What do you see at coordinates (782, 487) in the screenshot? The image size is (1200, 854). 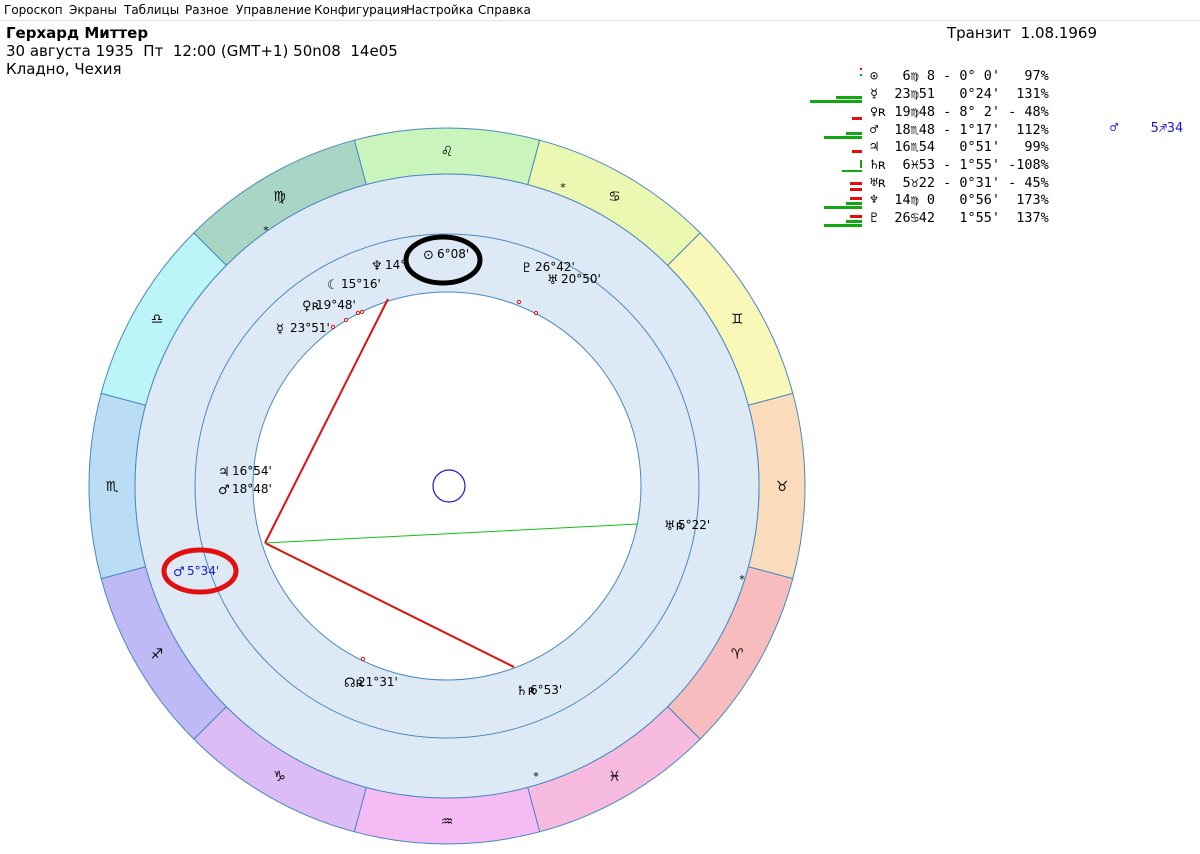 I see `zodiac-sign-glyph: ♉` at bounding box center [782, 487].